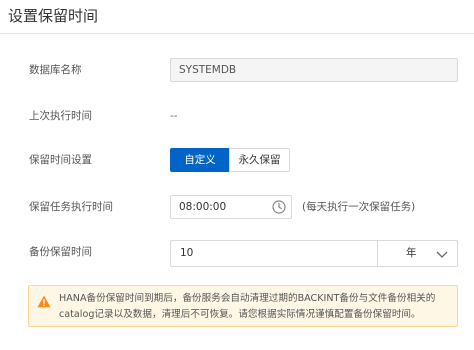  Describe the element at coordinates (359, 207) in the screenshot. I see `task-time-hint: (每天执行一次保留任务)` at that location.